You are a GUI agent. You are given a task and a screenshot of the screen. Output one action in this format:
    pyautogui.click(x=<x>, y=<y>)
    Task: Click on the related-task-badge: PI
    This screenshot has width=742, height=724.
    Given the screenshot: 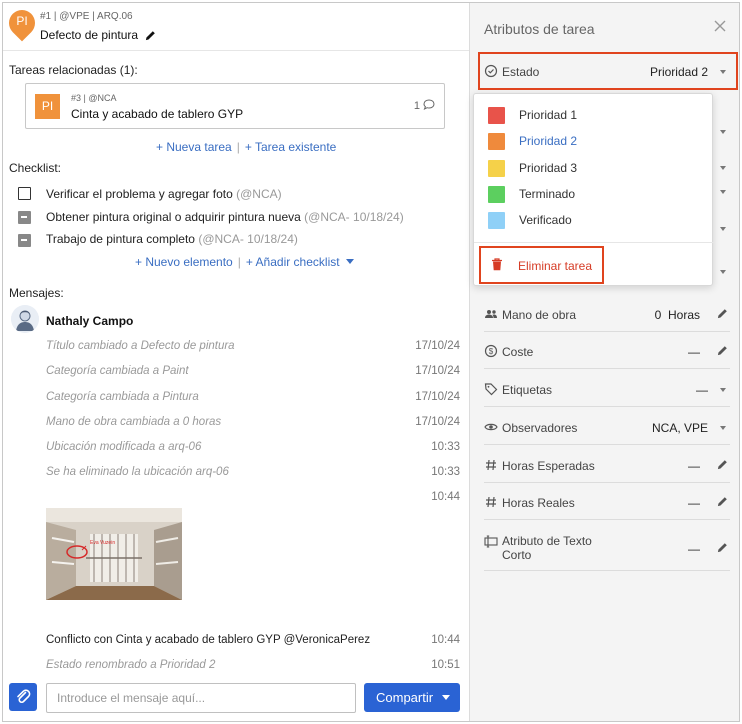 What is the action you would take?
    pyautogui.click(x=47, y=106)
    